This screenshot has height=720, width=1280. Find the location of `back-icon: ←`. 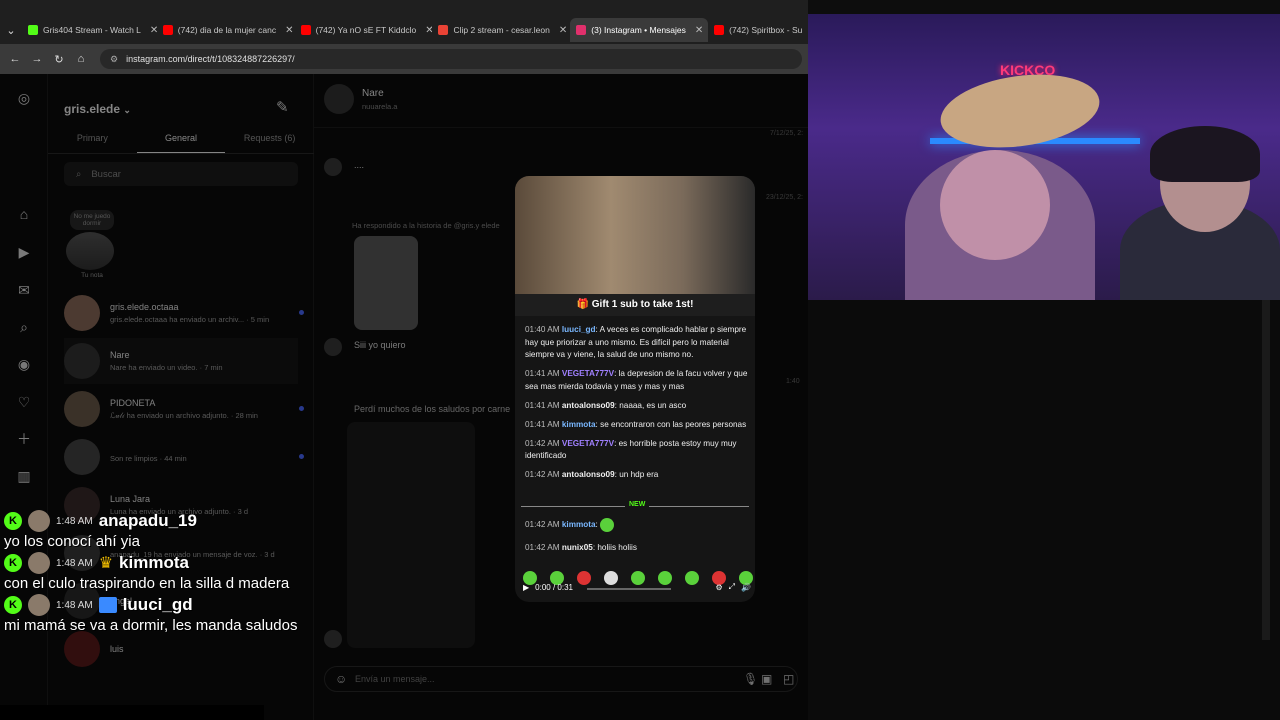

back-icon: ← is located at coordinates (15, 59).